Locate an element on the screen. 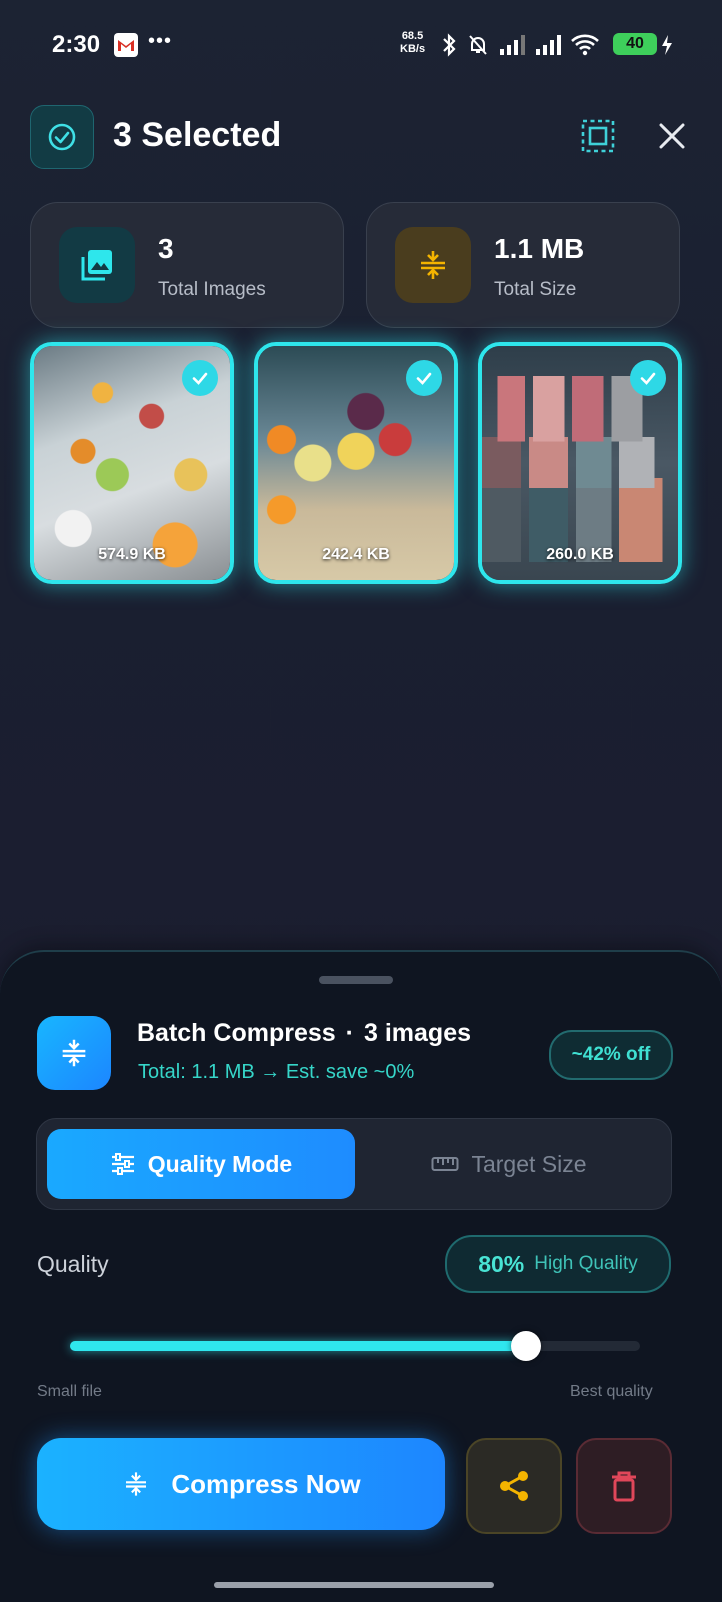 Image resolution: width=722 pixels, height=1602 pixels. batch-count: 3 images is located at coordinates (418, 1033).